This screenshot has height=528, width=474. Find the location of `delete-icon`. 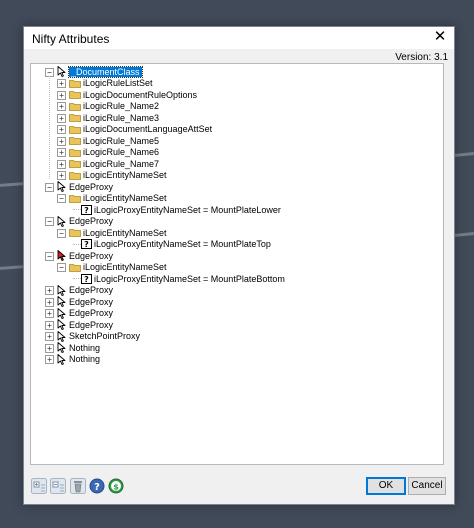

delete-icon is located at coordinates (78, 486).